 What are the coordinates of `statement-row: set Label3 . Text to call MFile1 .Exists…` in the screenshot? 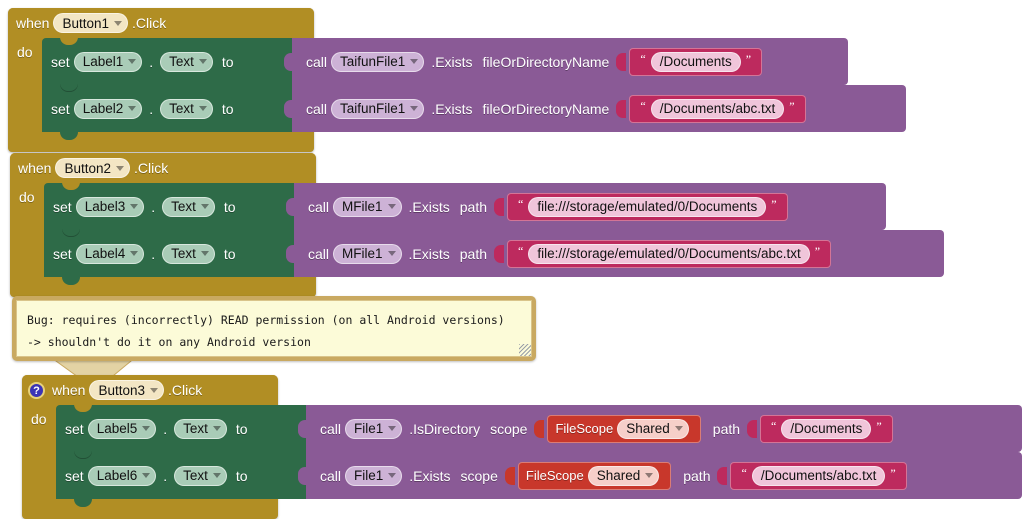 It's located at (494, 206).